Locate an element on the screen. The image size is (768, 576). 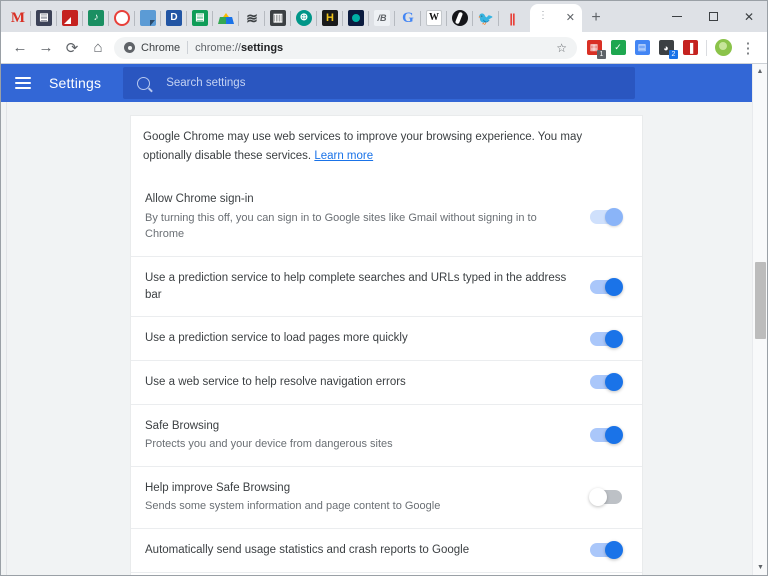
layers-icon: ≋ is located at coordinates (252, 18).